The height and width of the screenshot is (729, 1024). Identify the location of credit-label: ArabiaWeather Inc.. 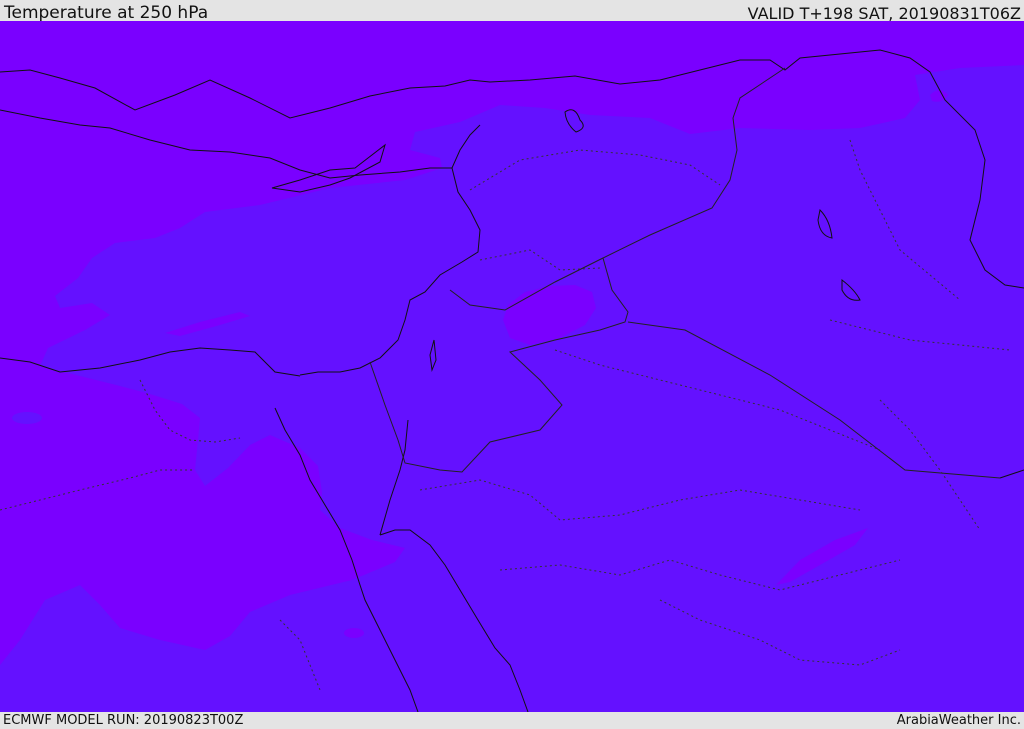
(958, 720).